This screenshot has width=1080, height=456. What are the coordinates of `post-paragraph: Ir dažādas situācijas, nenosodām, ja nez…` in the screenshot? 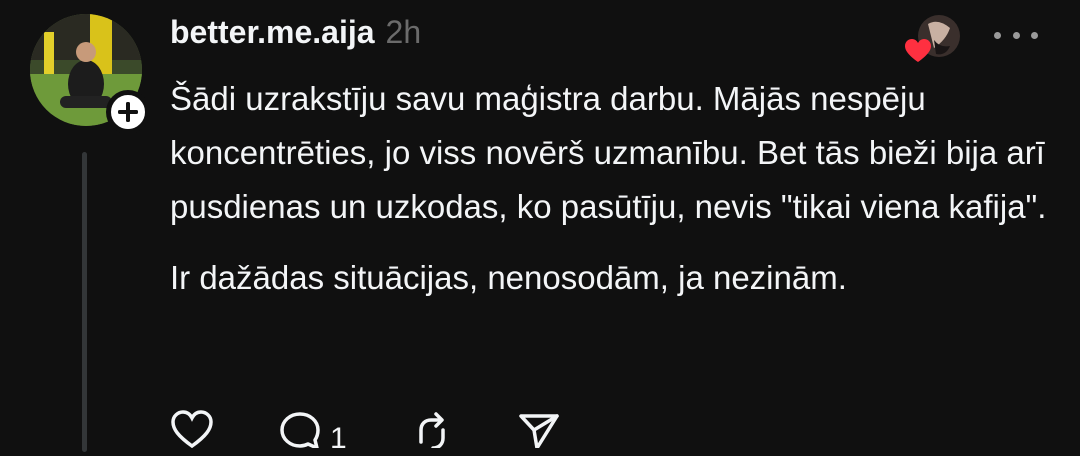 It's located at (508, 277).